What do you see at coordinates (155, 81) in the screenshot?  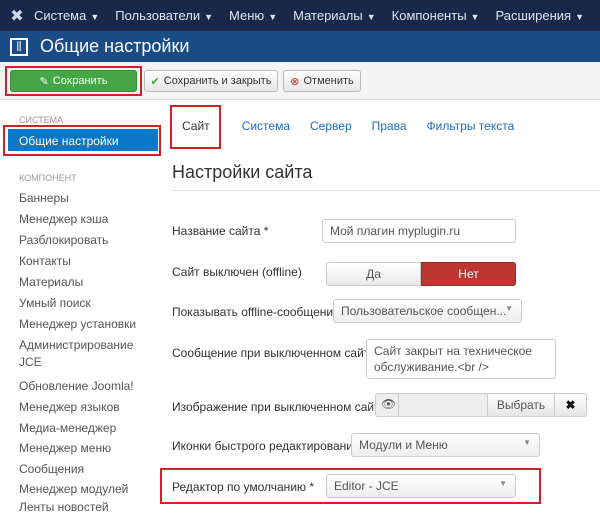 I see `check-icon: ✔` at bounding box center [155, 81].